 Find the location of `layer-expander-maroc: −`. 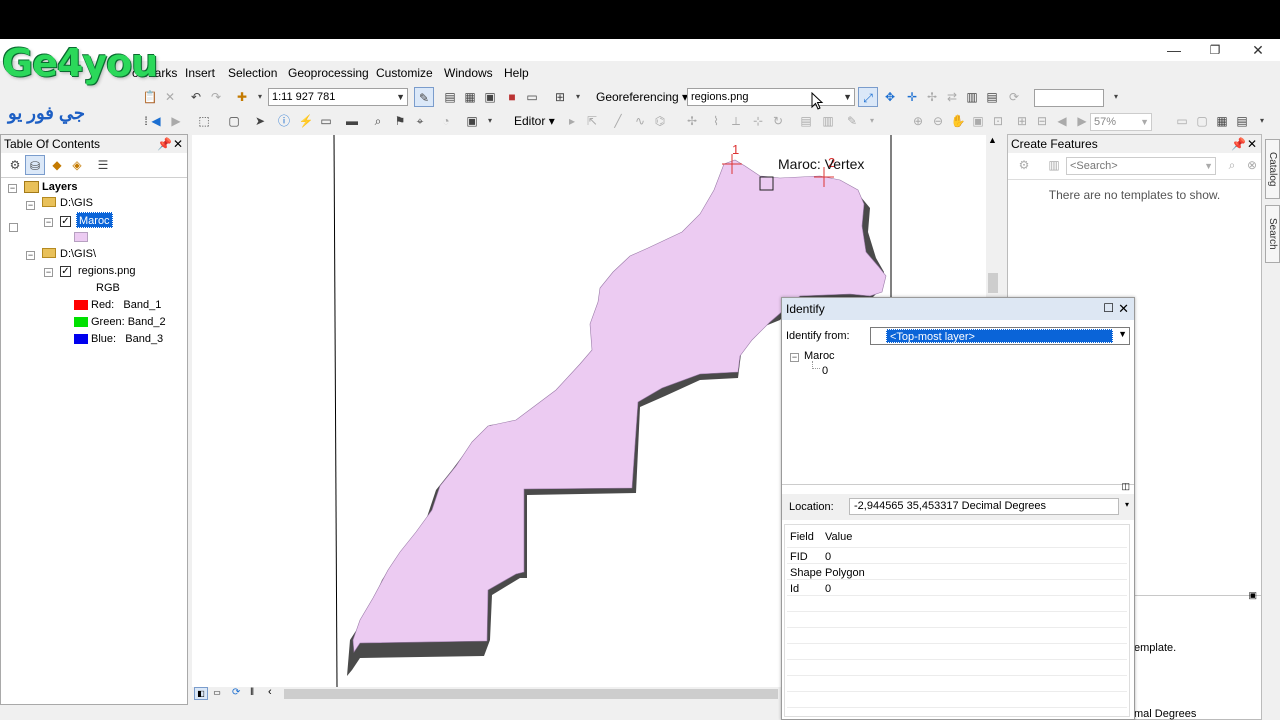

layer-expander-maroc: − is located at coordinates (48, 222).